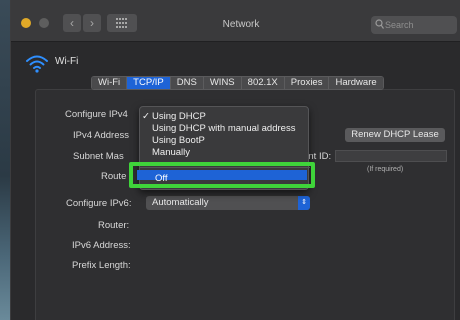 The width and height of the screenshot is (460, 320). Describe the element at coordinates (263, 83) in the screenshot. I see `tab-8021x: 802.1X` at that location.